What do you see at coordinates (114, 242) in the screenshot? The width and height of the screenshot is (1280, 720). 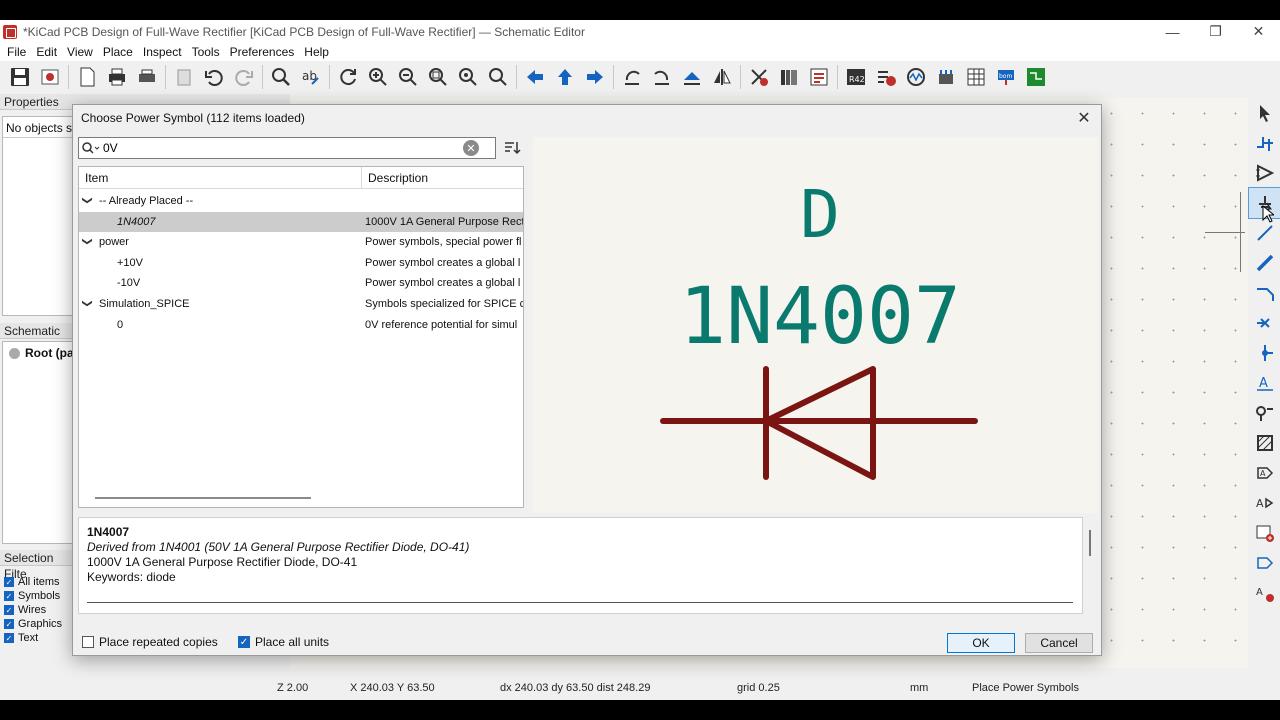 I see `tree-row-item: power` at bounding box center [114, 242].